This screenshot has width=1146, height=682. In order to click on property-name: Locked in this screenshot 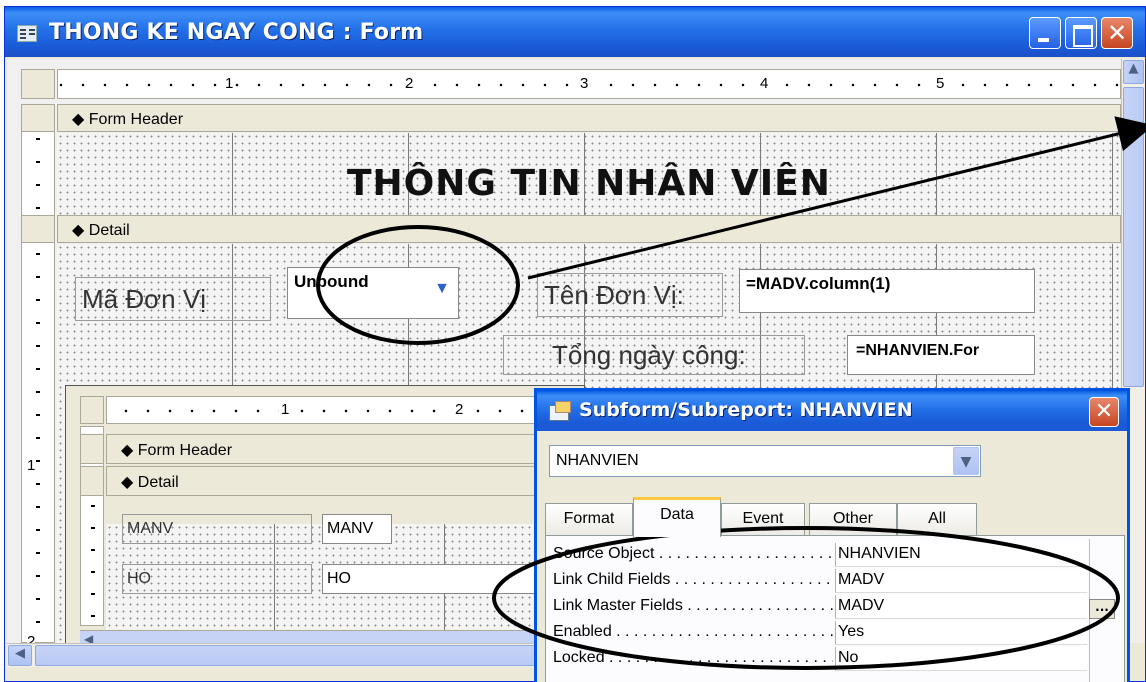, I will do `click(693, 658)`.